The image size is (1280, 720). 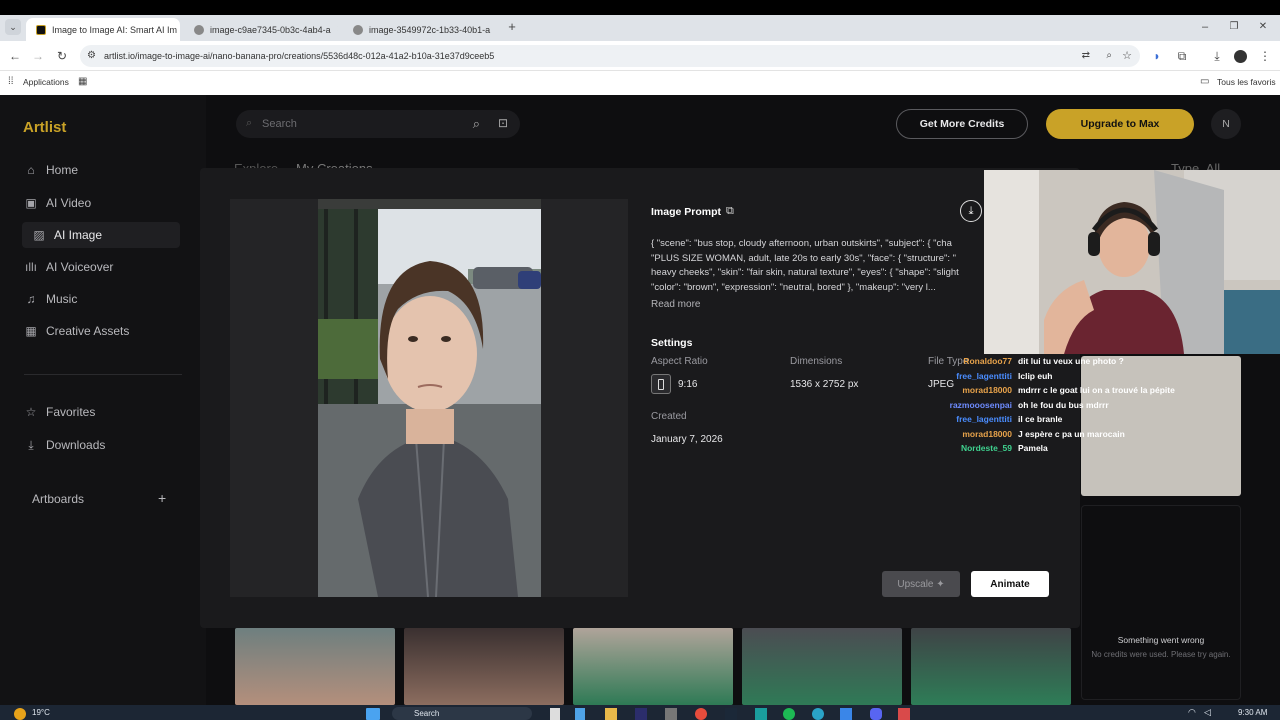 I want to click on copilot-icon, so click(x=580, y=714).